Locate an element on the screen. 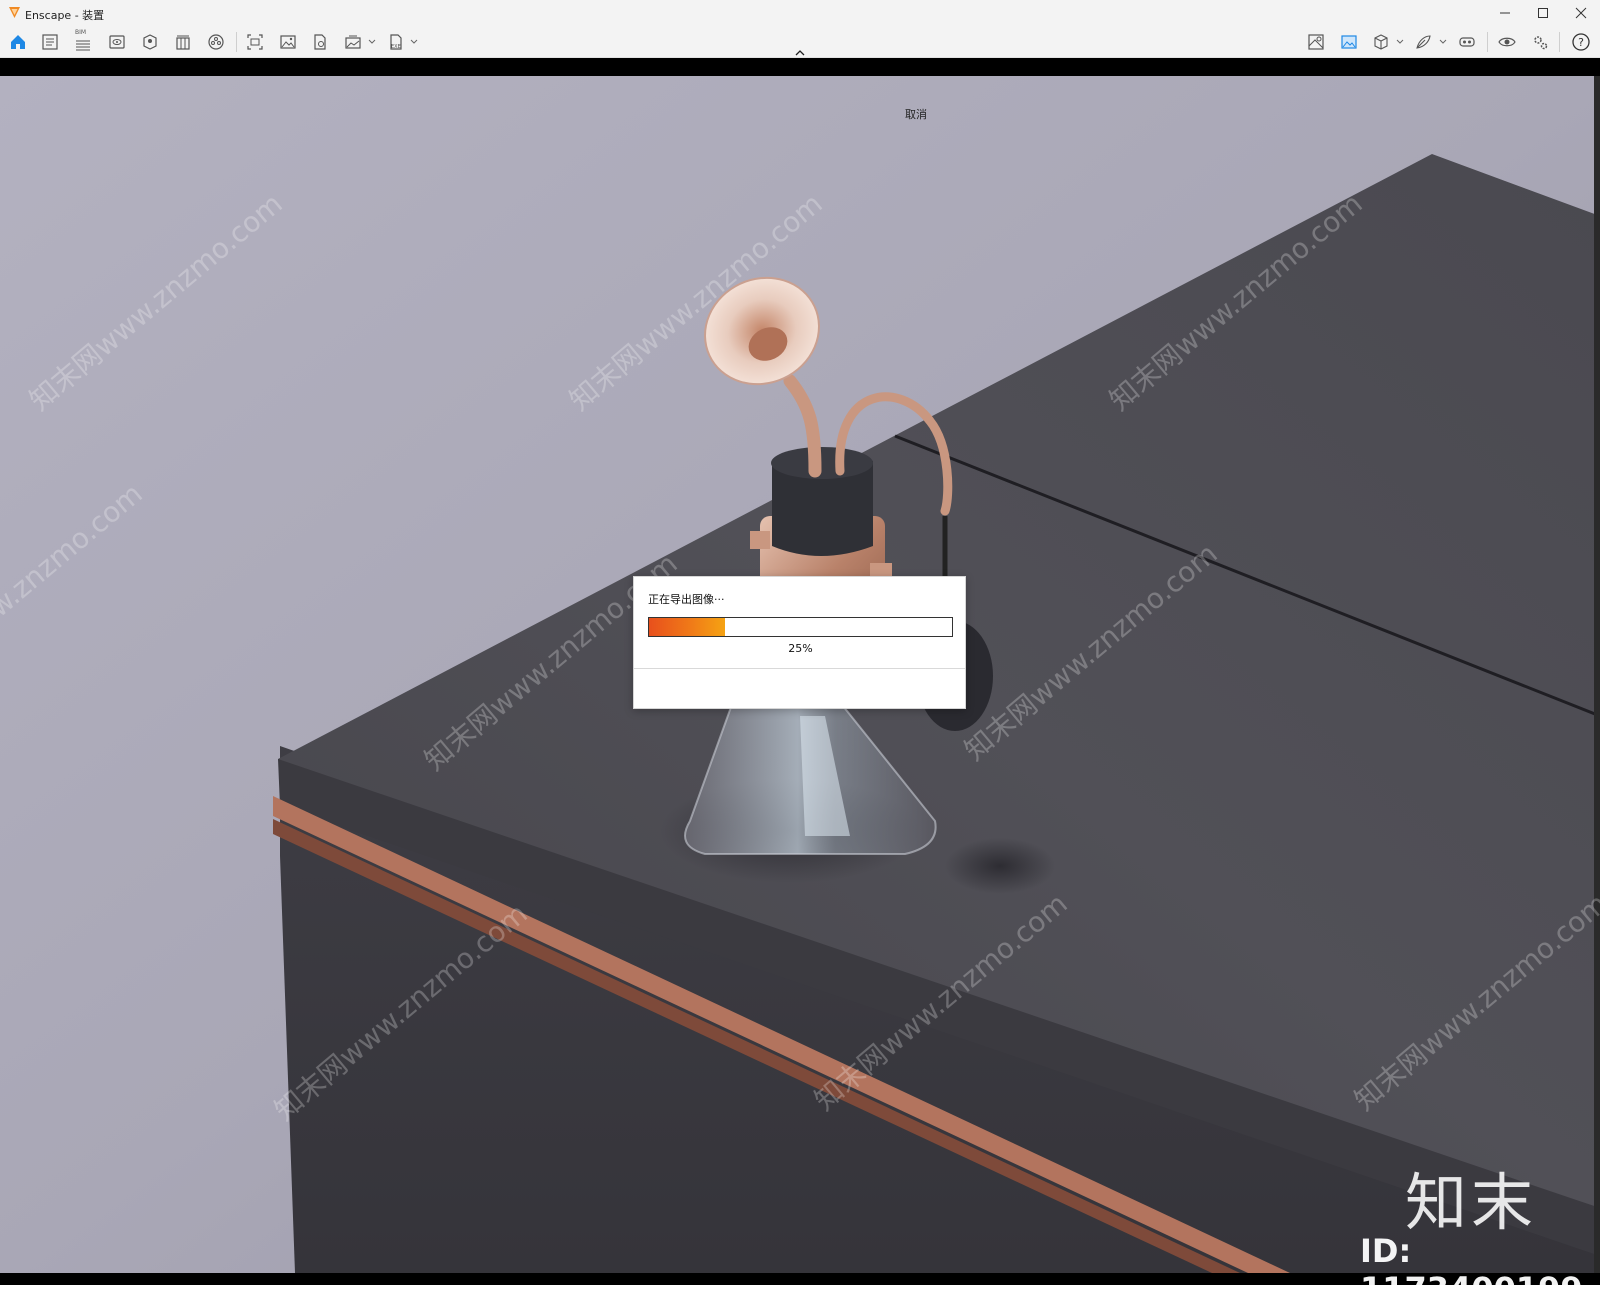 The height and width of the screenshot is (1293, 1600). view-button is located at coordinates (117, 42).